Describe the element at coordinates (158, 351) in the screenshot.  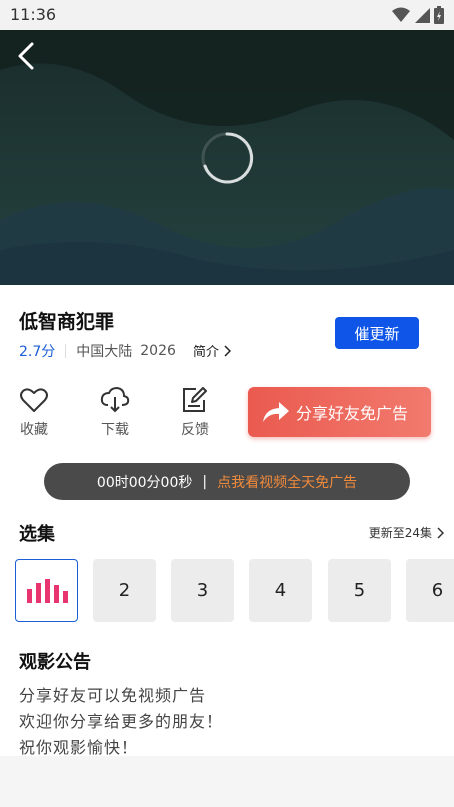
I see `video-year: 2026` at that location.